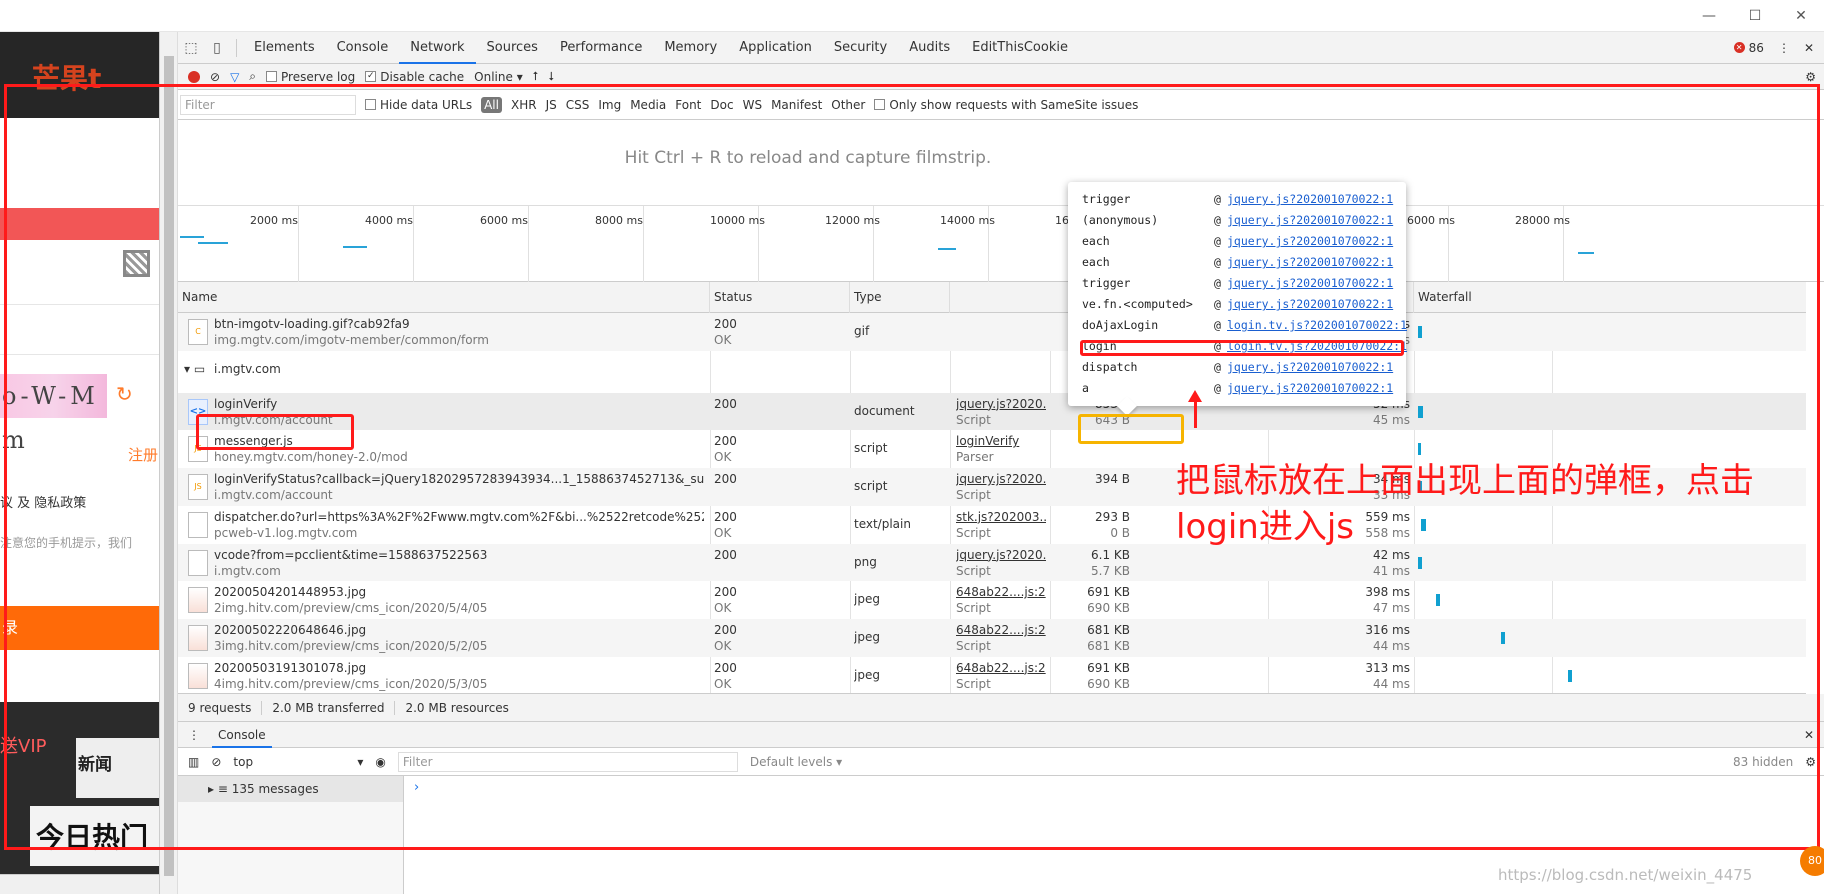  I want to click on messages-group: ▸ ≡ 135 messages, so click(290, 789).